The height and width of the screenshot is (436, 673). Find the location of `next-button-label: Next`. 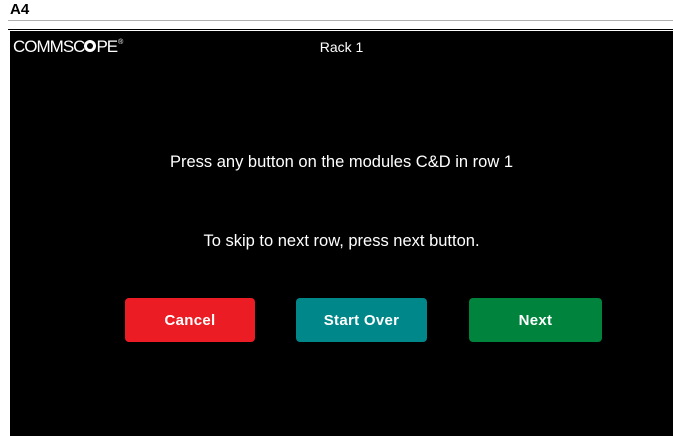

next-button-label: Next is located at coordinates (535, 320).